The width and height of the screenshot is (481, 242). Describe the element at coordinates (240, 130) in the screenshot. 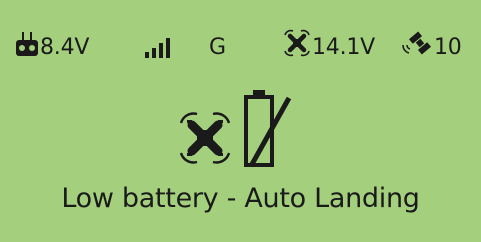

I see `alert-icons` at that location.